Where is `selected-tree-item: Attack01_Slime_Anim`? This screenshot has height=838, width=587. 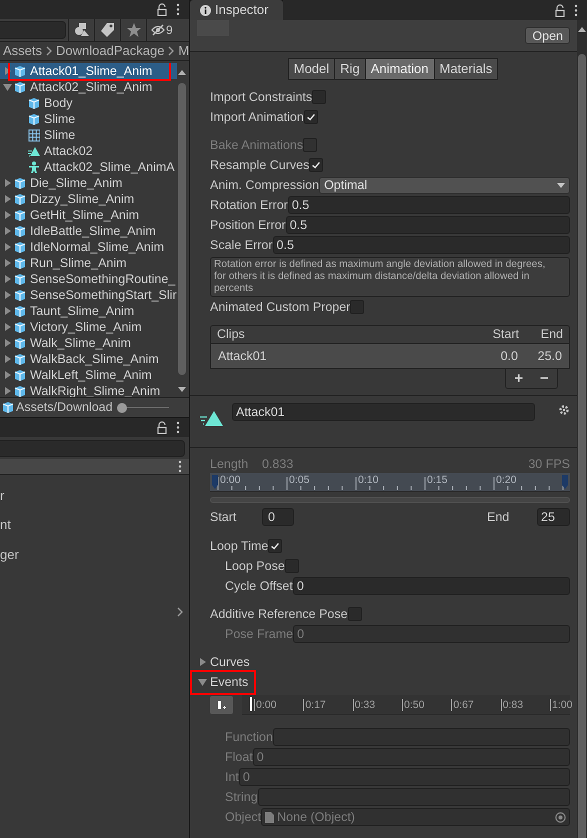 selected-tree-item: Attack01_Slime_Anim is located at coordinates (88, 71).